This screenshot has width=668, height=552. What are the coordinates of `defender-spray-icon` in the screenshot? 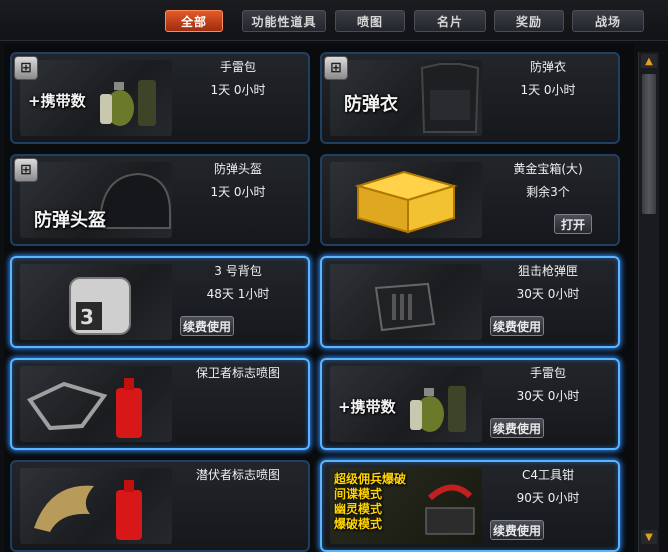 It's located at (84, 408).